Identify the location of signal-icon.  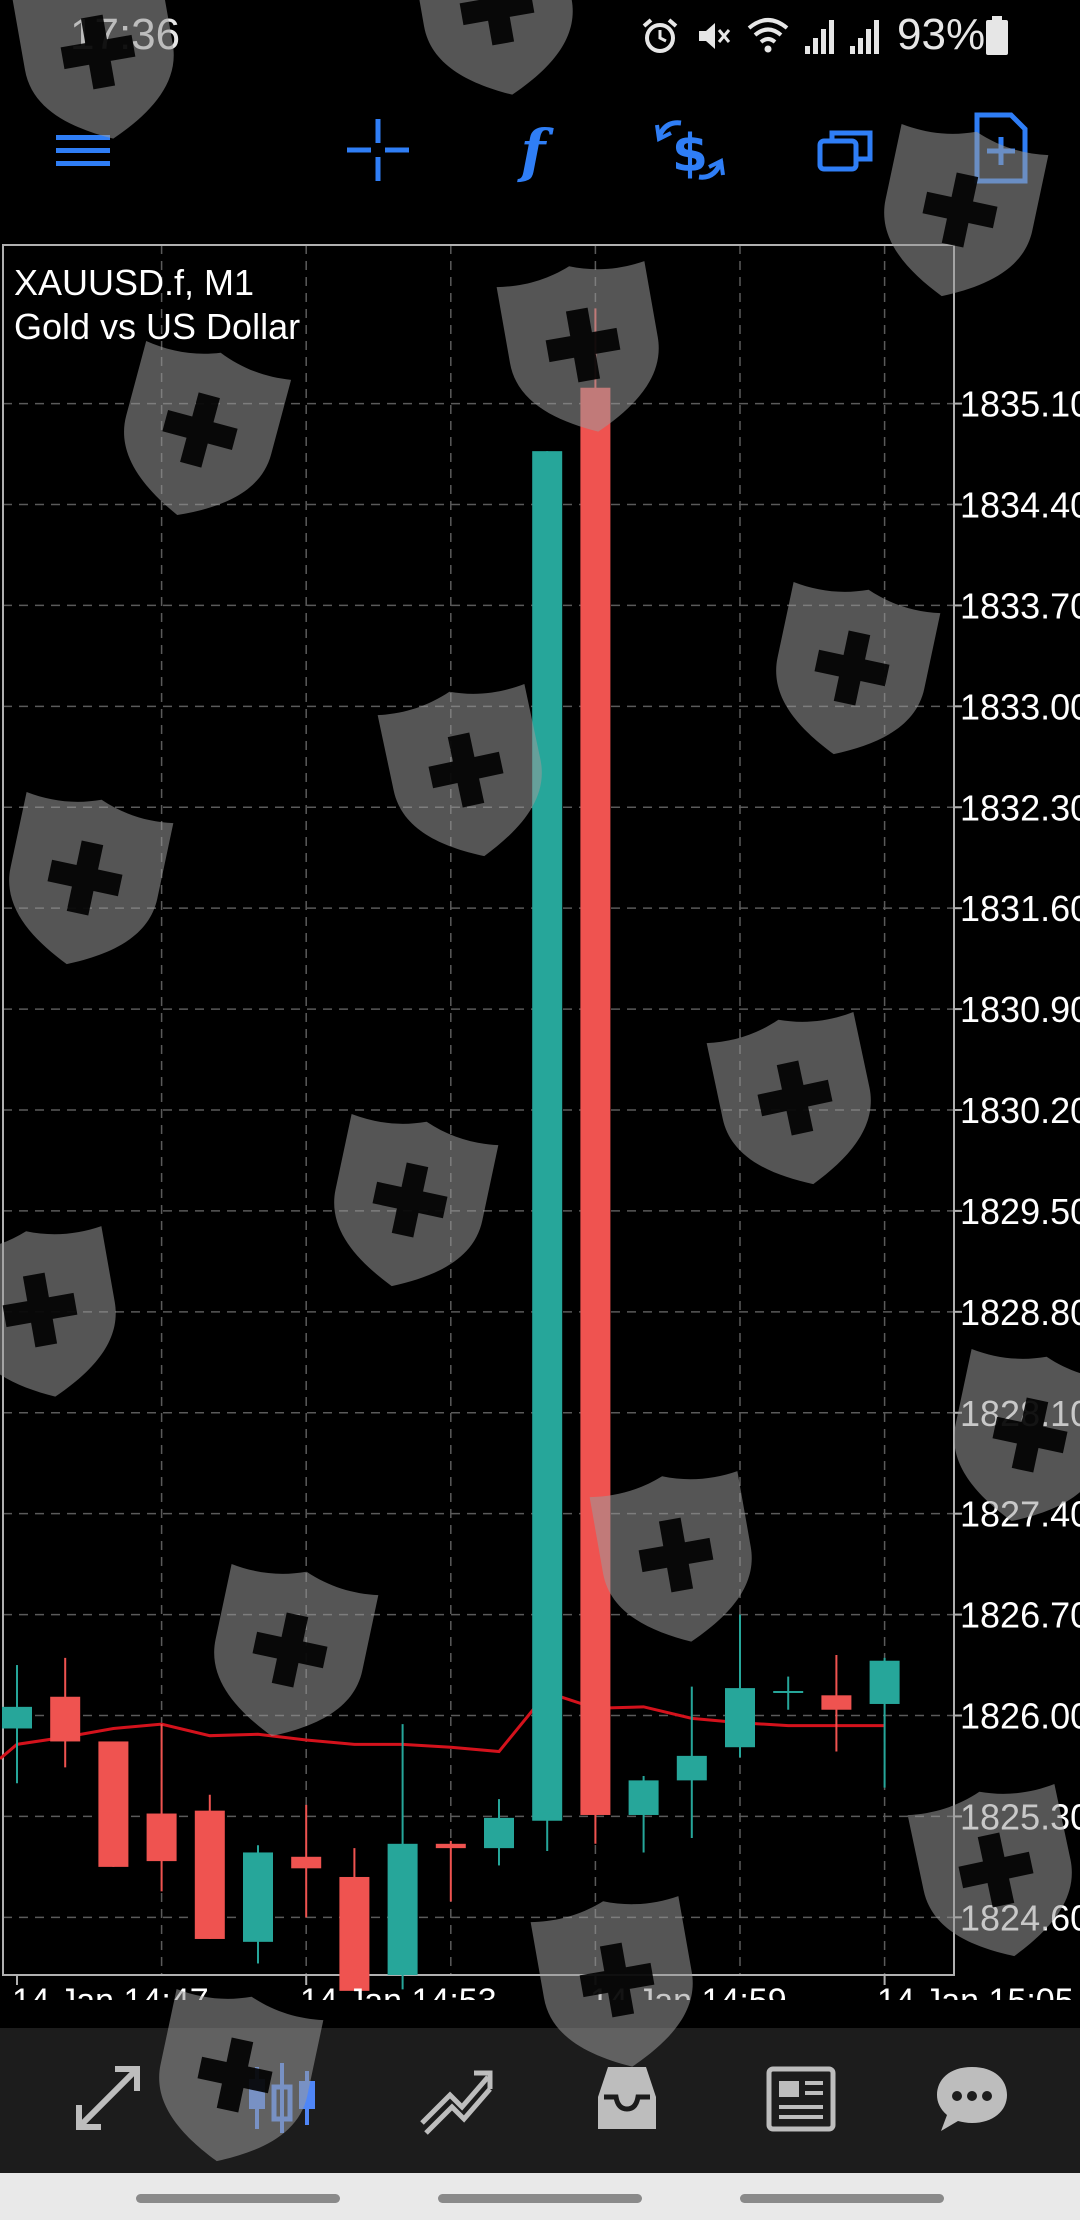
(864, 37).